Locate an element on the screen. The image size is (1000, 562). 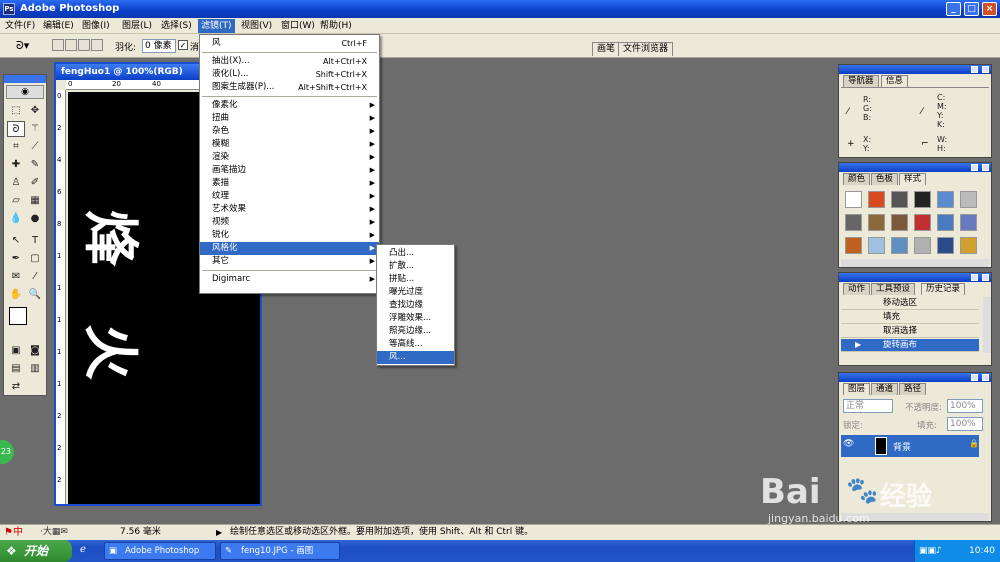
history-item-selected: 旋转画布 is located at coordinates (910, 345).